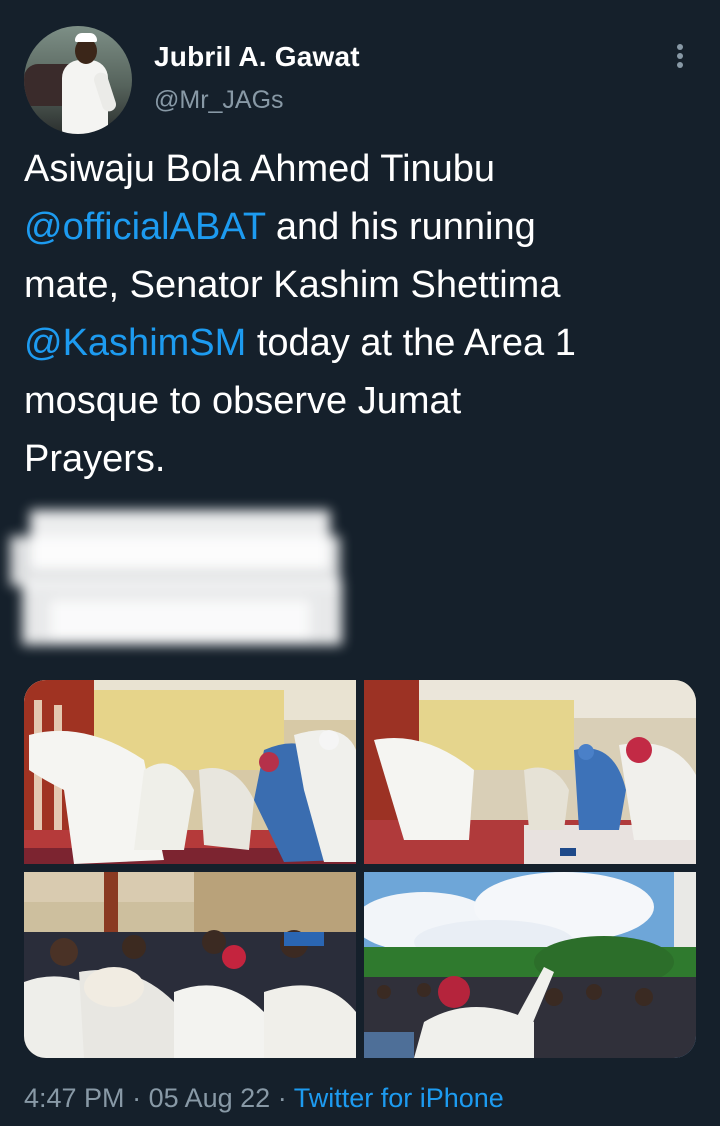 This screenshot has width=720, height=1126. Describe the element at coordinates (135, 343) in the screenshot. I see `mention-link: @KashimSM` at that location.